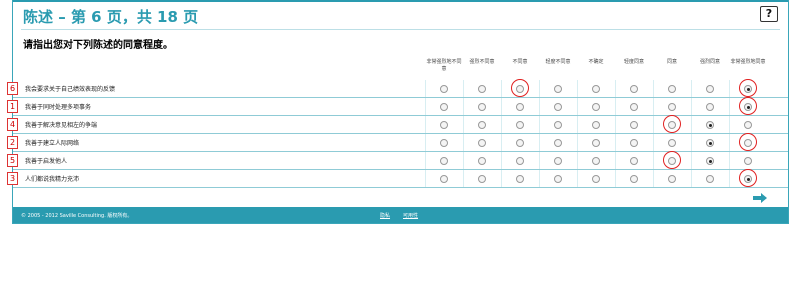 The height and width of the screenshot is (306, 800). I want to click on statement-text: 人们都说我精力充沛, so click(52, 179).